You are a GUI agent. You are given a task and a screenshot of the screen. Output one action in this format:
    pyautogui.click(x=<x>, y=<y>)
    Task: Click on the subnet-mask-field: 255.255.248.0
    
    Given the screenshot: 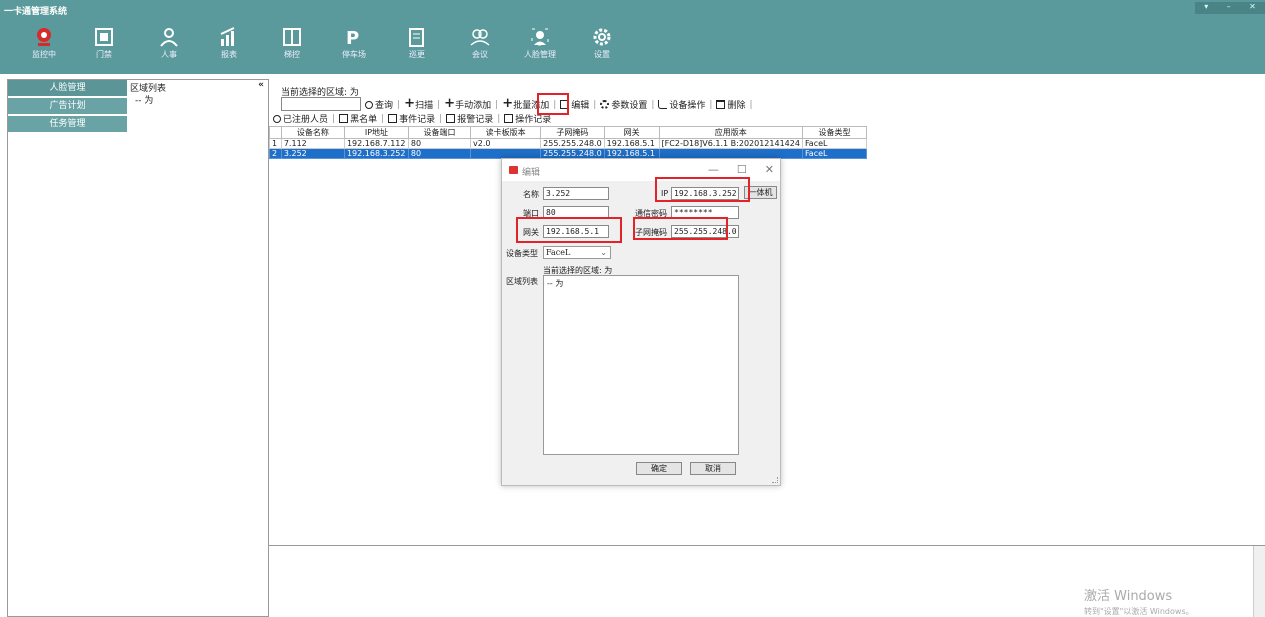 What is the action you would take?
    pyautogui.click(x=705, y=231)
    